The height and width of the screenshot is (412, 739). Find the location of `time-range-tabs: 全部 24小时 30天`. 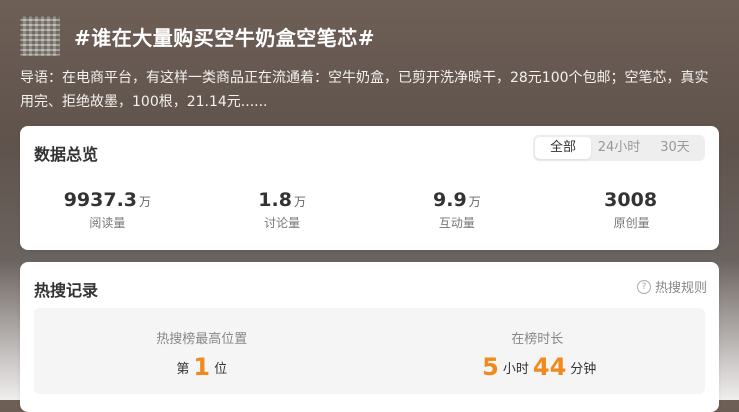

time-range-tabs: 全部 24小时 30天 is located at coordinates (619, 148).